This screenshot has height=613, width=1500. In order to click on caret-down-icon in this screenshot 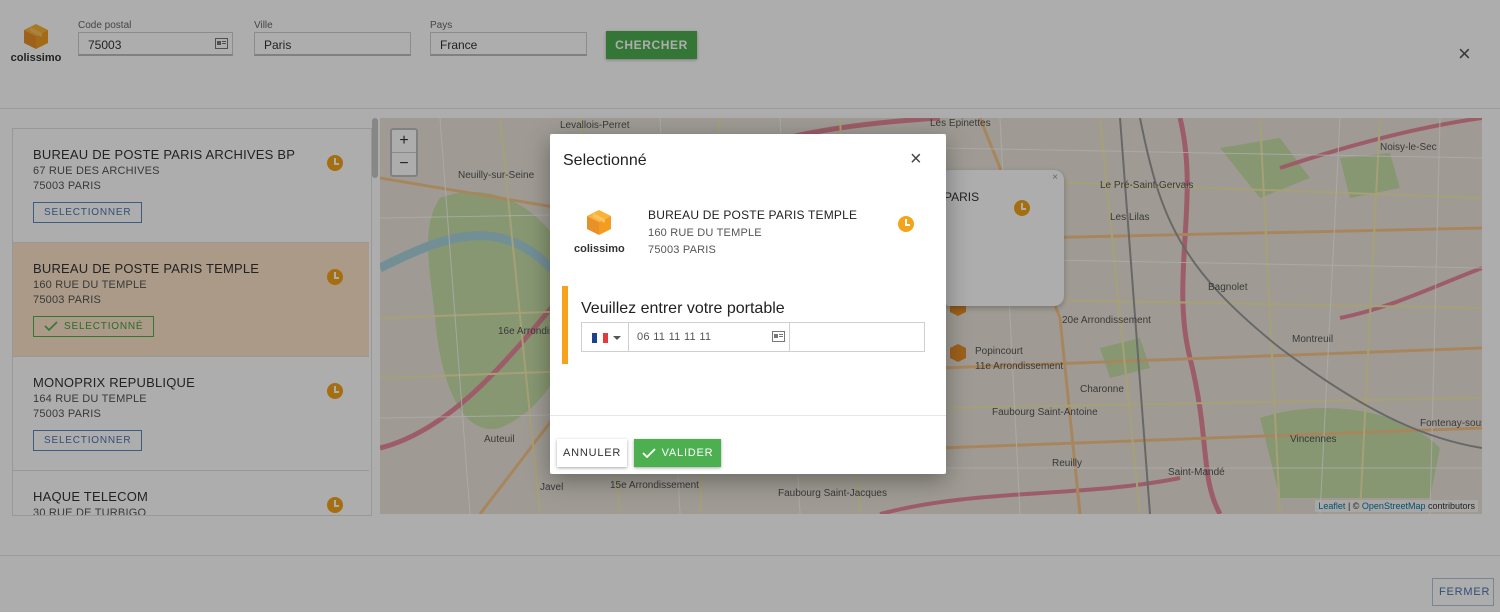, I will do `click(617, 338)`.